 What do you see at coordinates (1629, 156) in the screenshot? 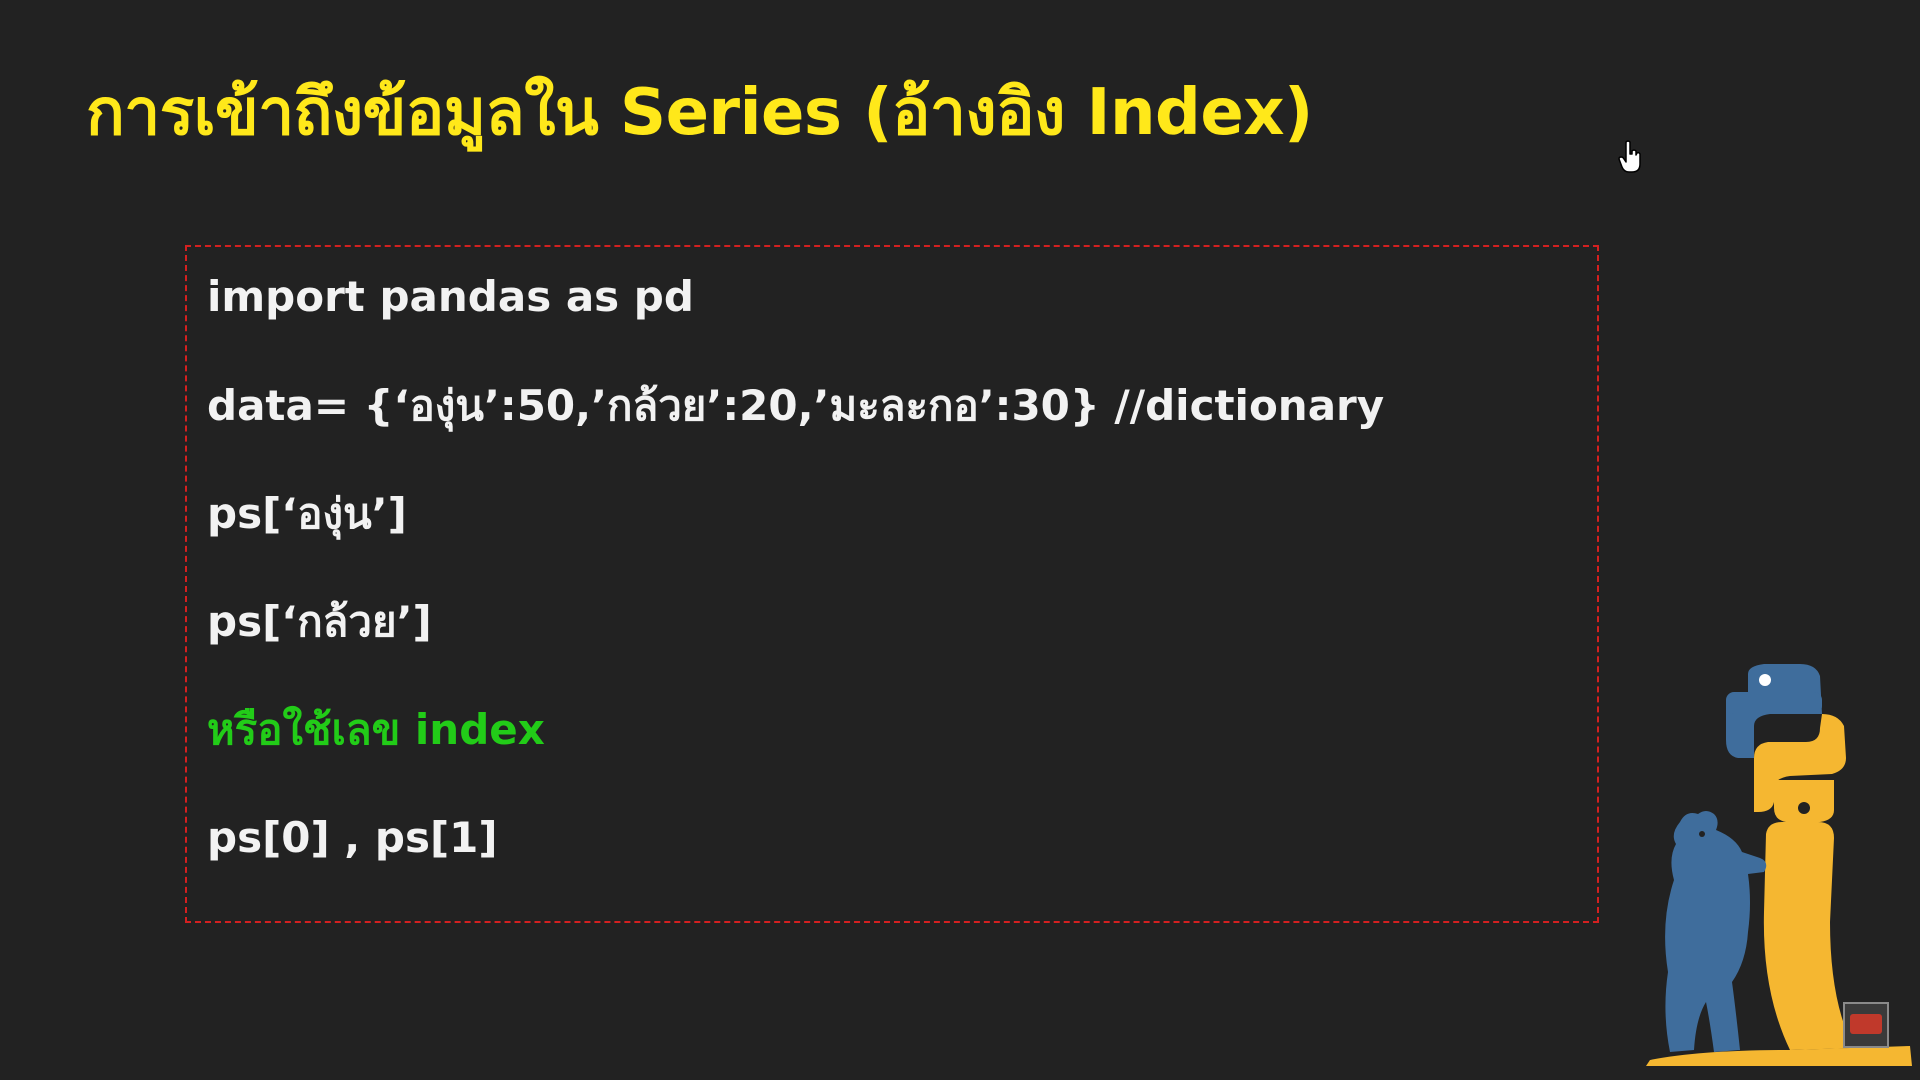
I see `hand-pointer-icon` at bounding box center [1629, 156].